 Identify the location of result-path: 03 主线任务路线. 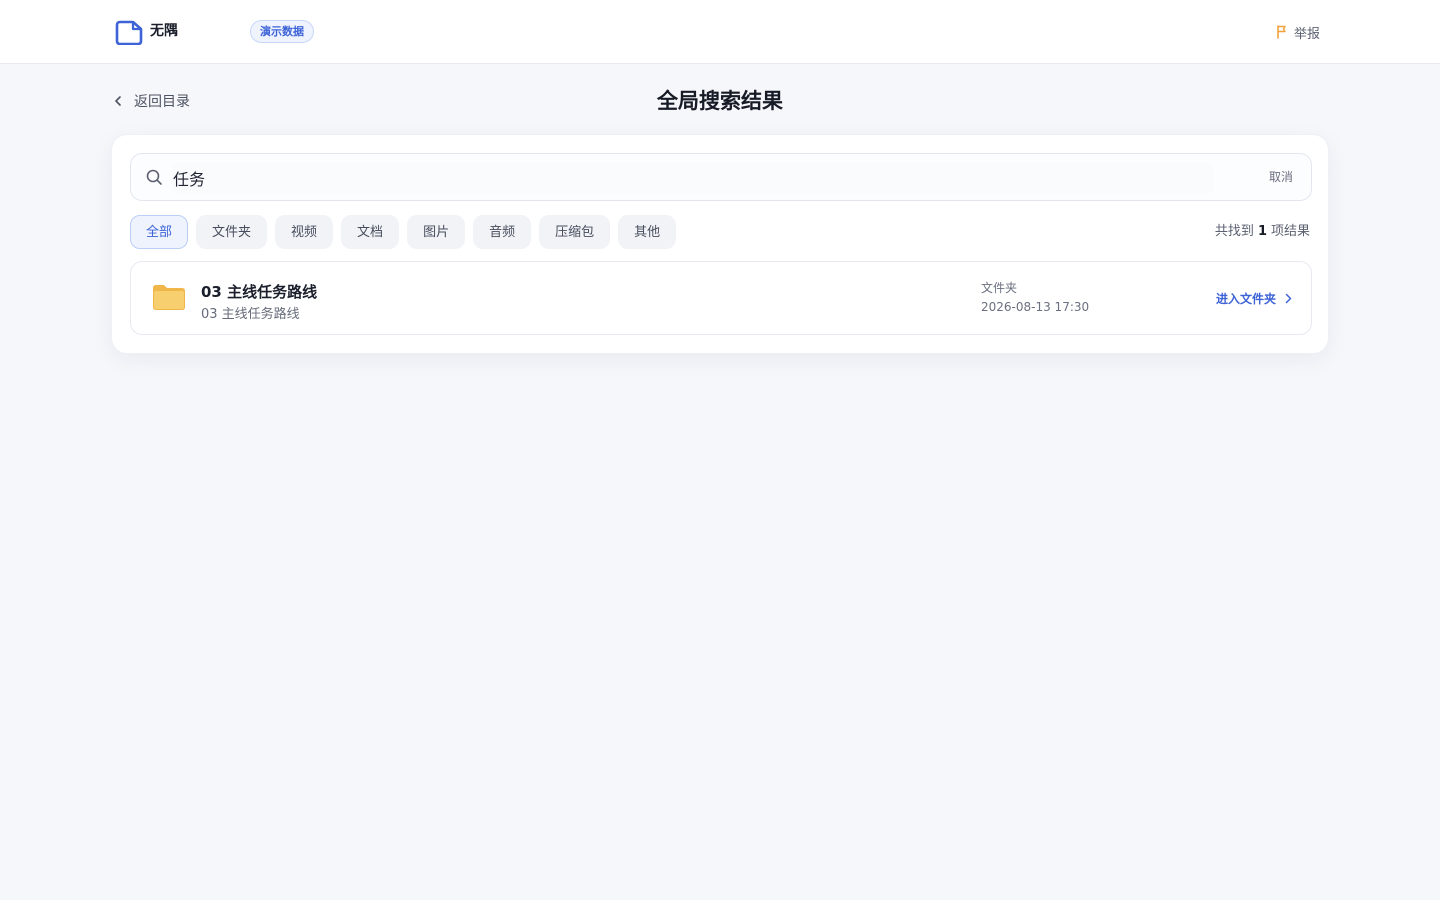
(250, 314).